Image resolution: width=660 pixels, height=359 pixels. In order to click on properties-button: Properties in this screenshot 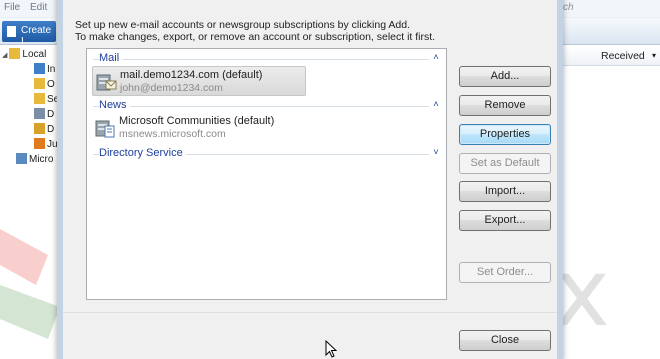, I will do `click(505, 134)`.